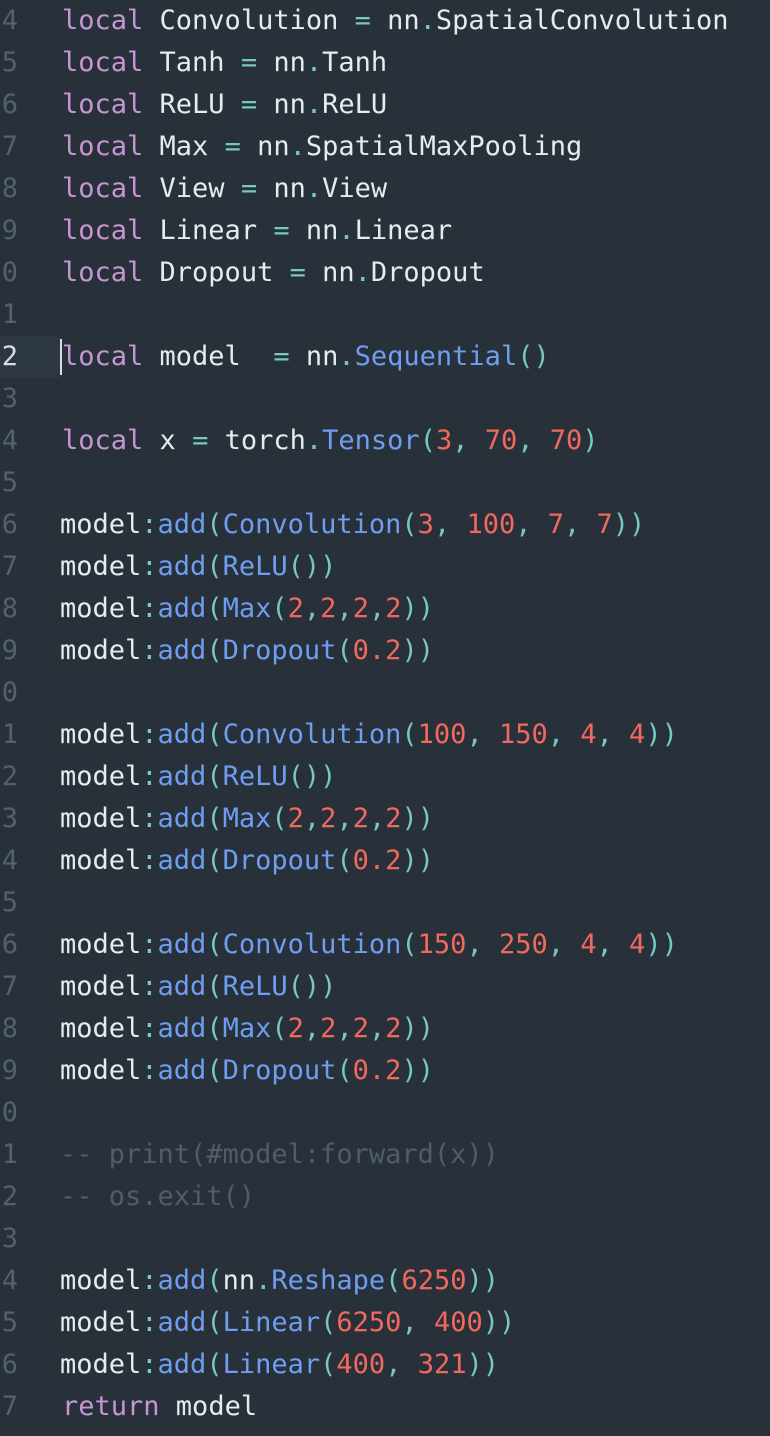  I want to click on token-fn: Max, so click(247, 608).